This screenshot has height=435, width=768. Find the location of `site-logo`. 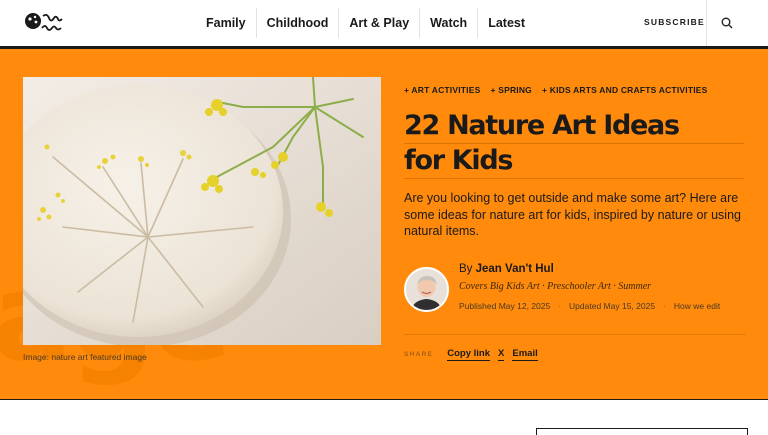

site-logo is located at coordinates (46, 23).